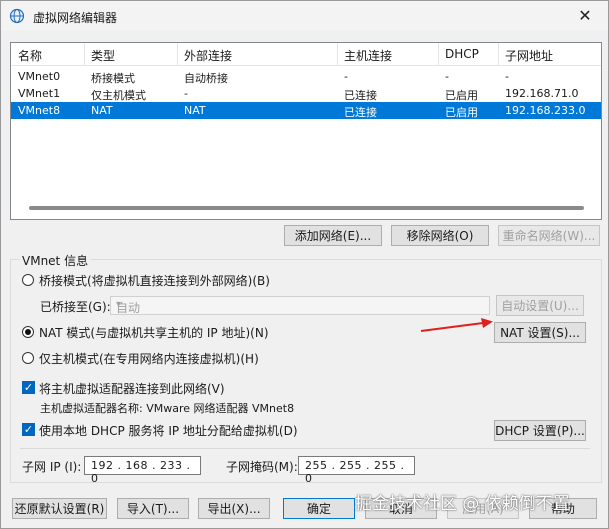  Describe the element at coordinates (167, 408) in the screenshot. I see `adapter-name-text: 主机虚拟适配器名称: VMware 网络适配器 VMnet8` at that location.